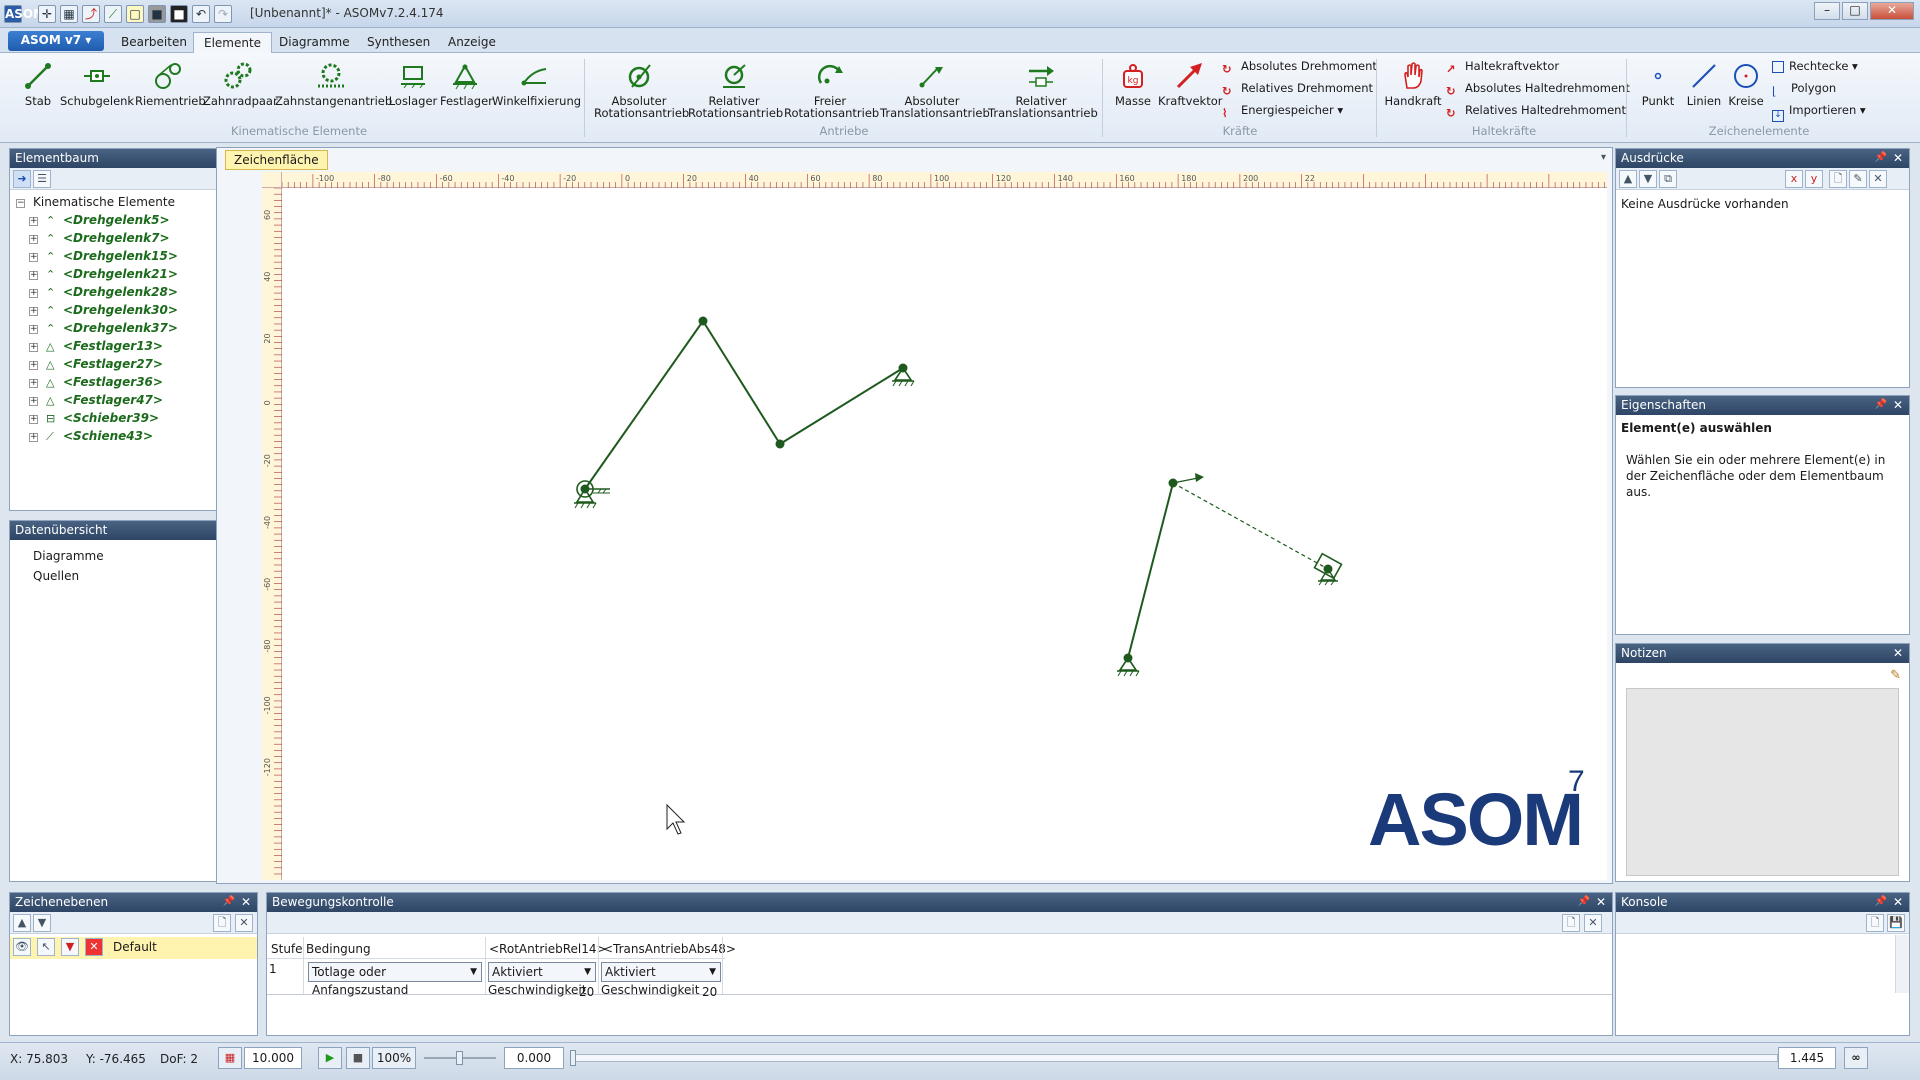 The width and height of the screenshot is (1920, 1080). What do you see at coordinates (1838, 179) in the screenshot?
I see `new-expression-icon: 🗋` at bounding box center [1838, 179].